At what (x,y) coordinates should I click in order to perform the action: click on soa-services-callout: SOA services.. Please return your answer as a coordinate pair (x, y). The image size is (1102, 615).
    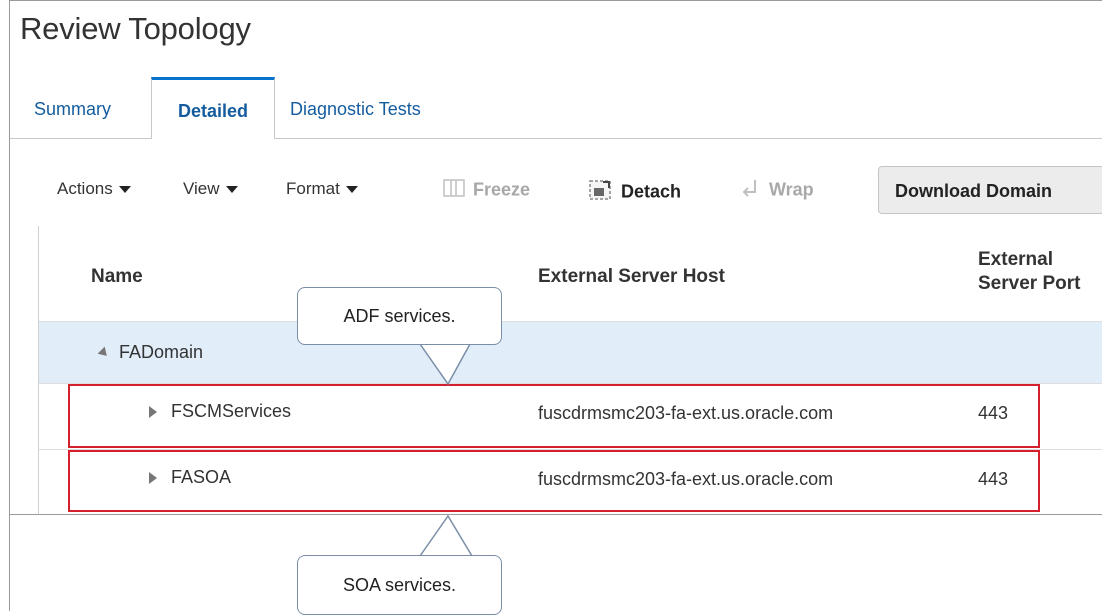
    Looking at the image, I should click on (399, 585).